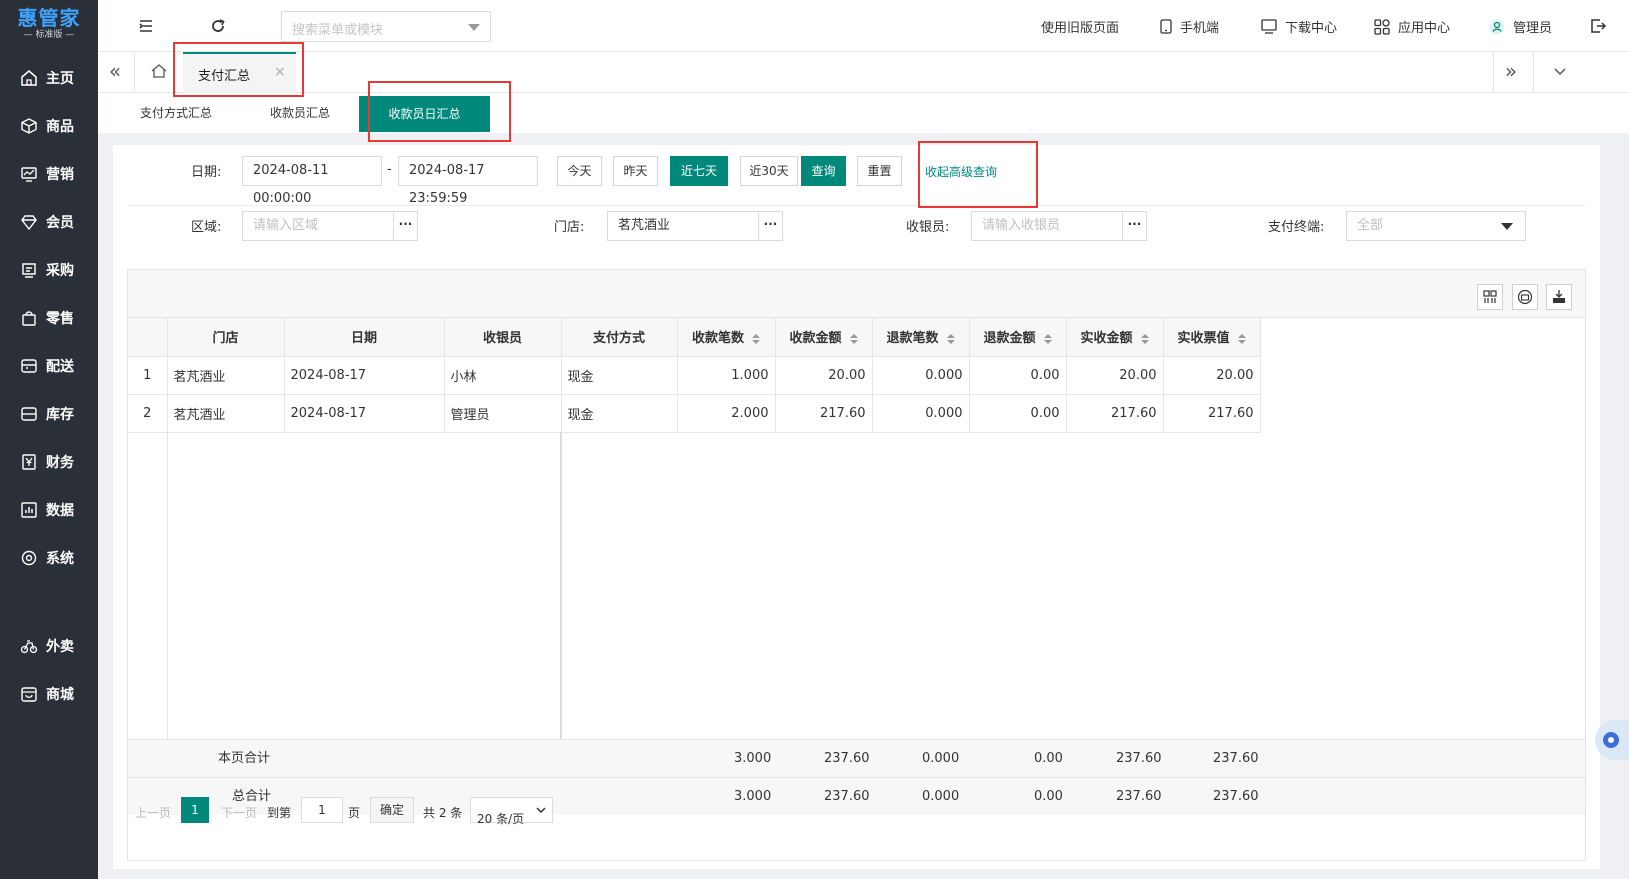 The image size is (1629, 879). Describe the element at coordinates (29, 510) in the screenshot. I see `data-icon` at that location.